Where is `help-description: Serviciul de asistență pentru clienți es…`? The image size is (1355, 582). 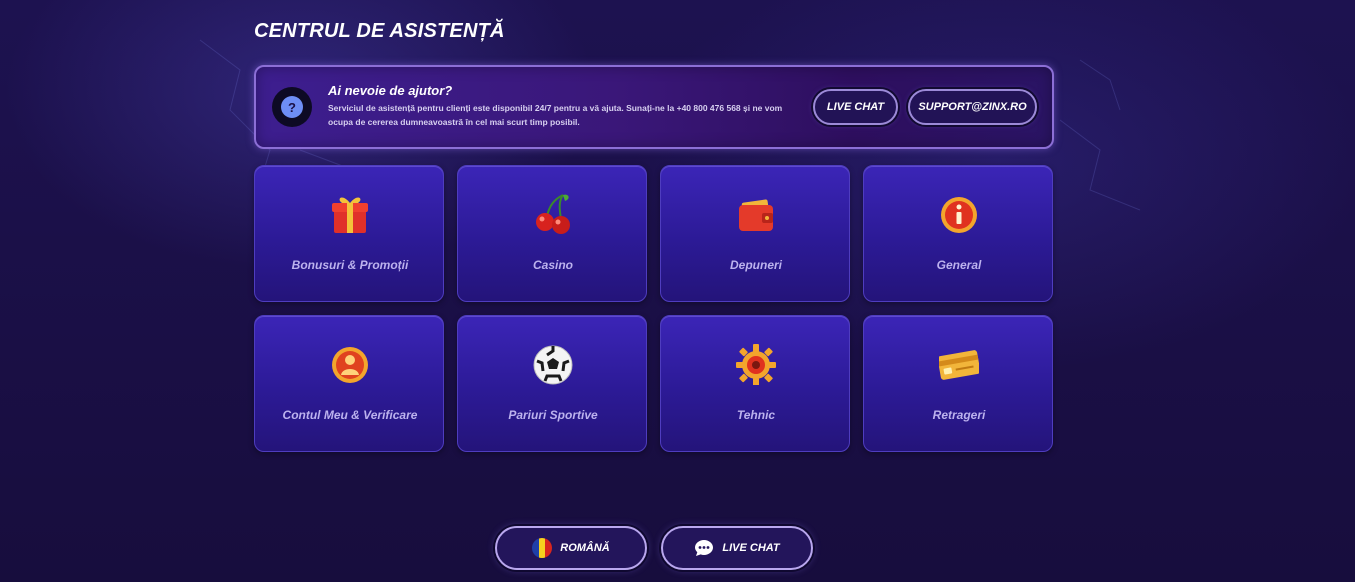
help-description: Serviciul de asistență pentru clienți es… is located at coordinates (555, 115).